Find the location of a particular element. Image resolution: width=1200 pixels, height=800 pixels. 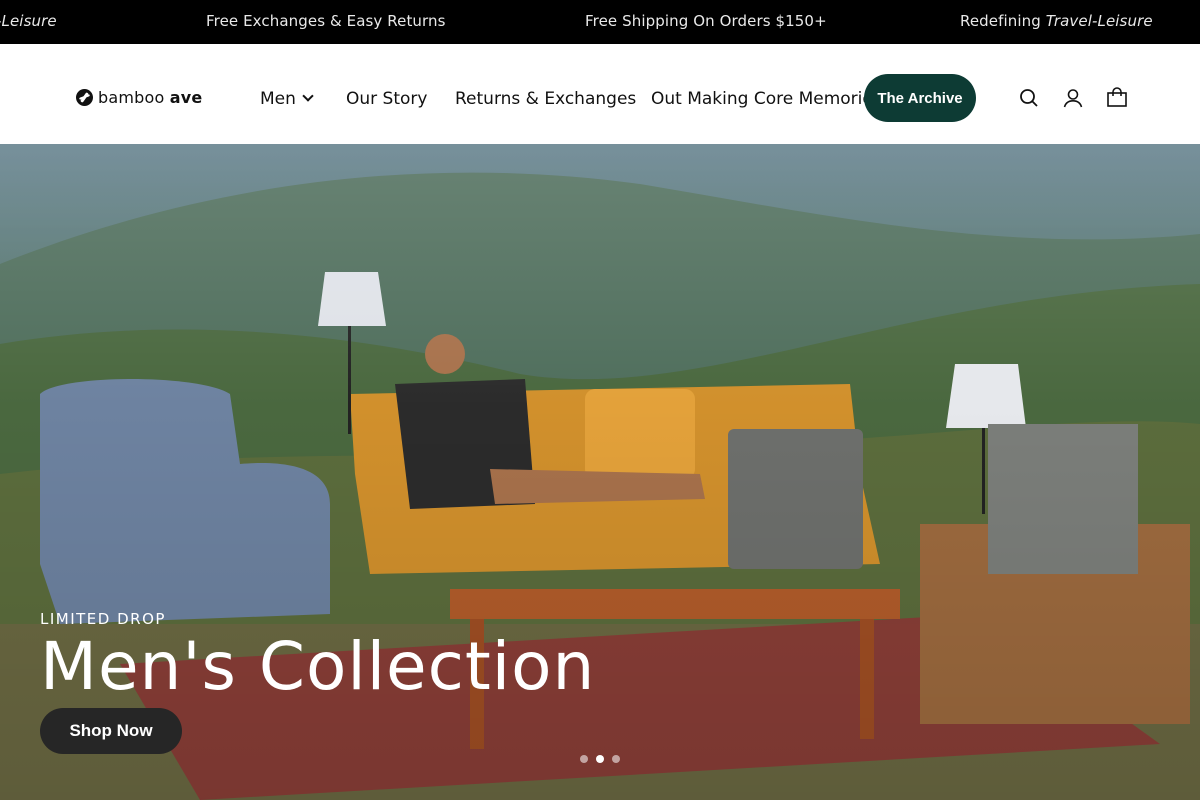

account-icon is located at coordinates (1073, 98).